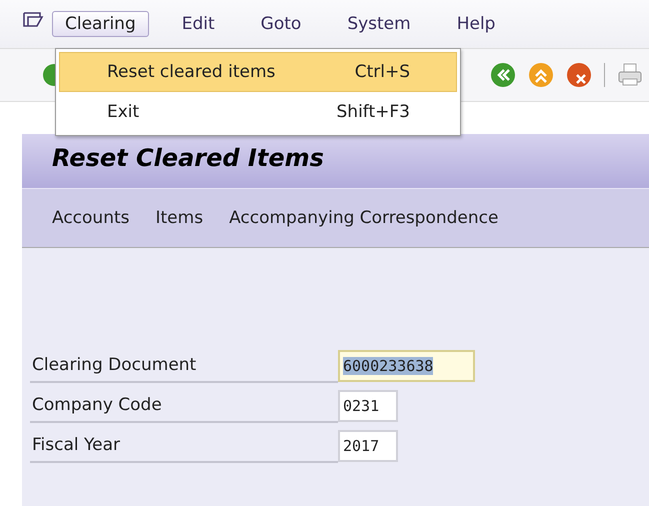  What do you see at coordinates (368, 406) in the screenshot?
I see `input-field: 0231` at bounding box center [368, 406].